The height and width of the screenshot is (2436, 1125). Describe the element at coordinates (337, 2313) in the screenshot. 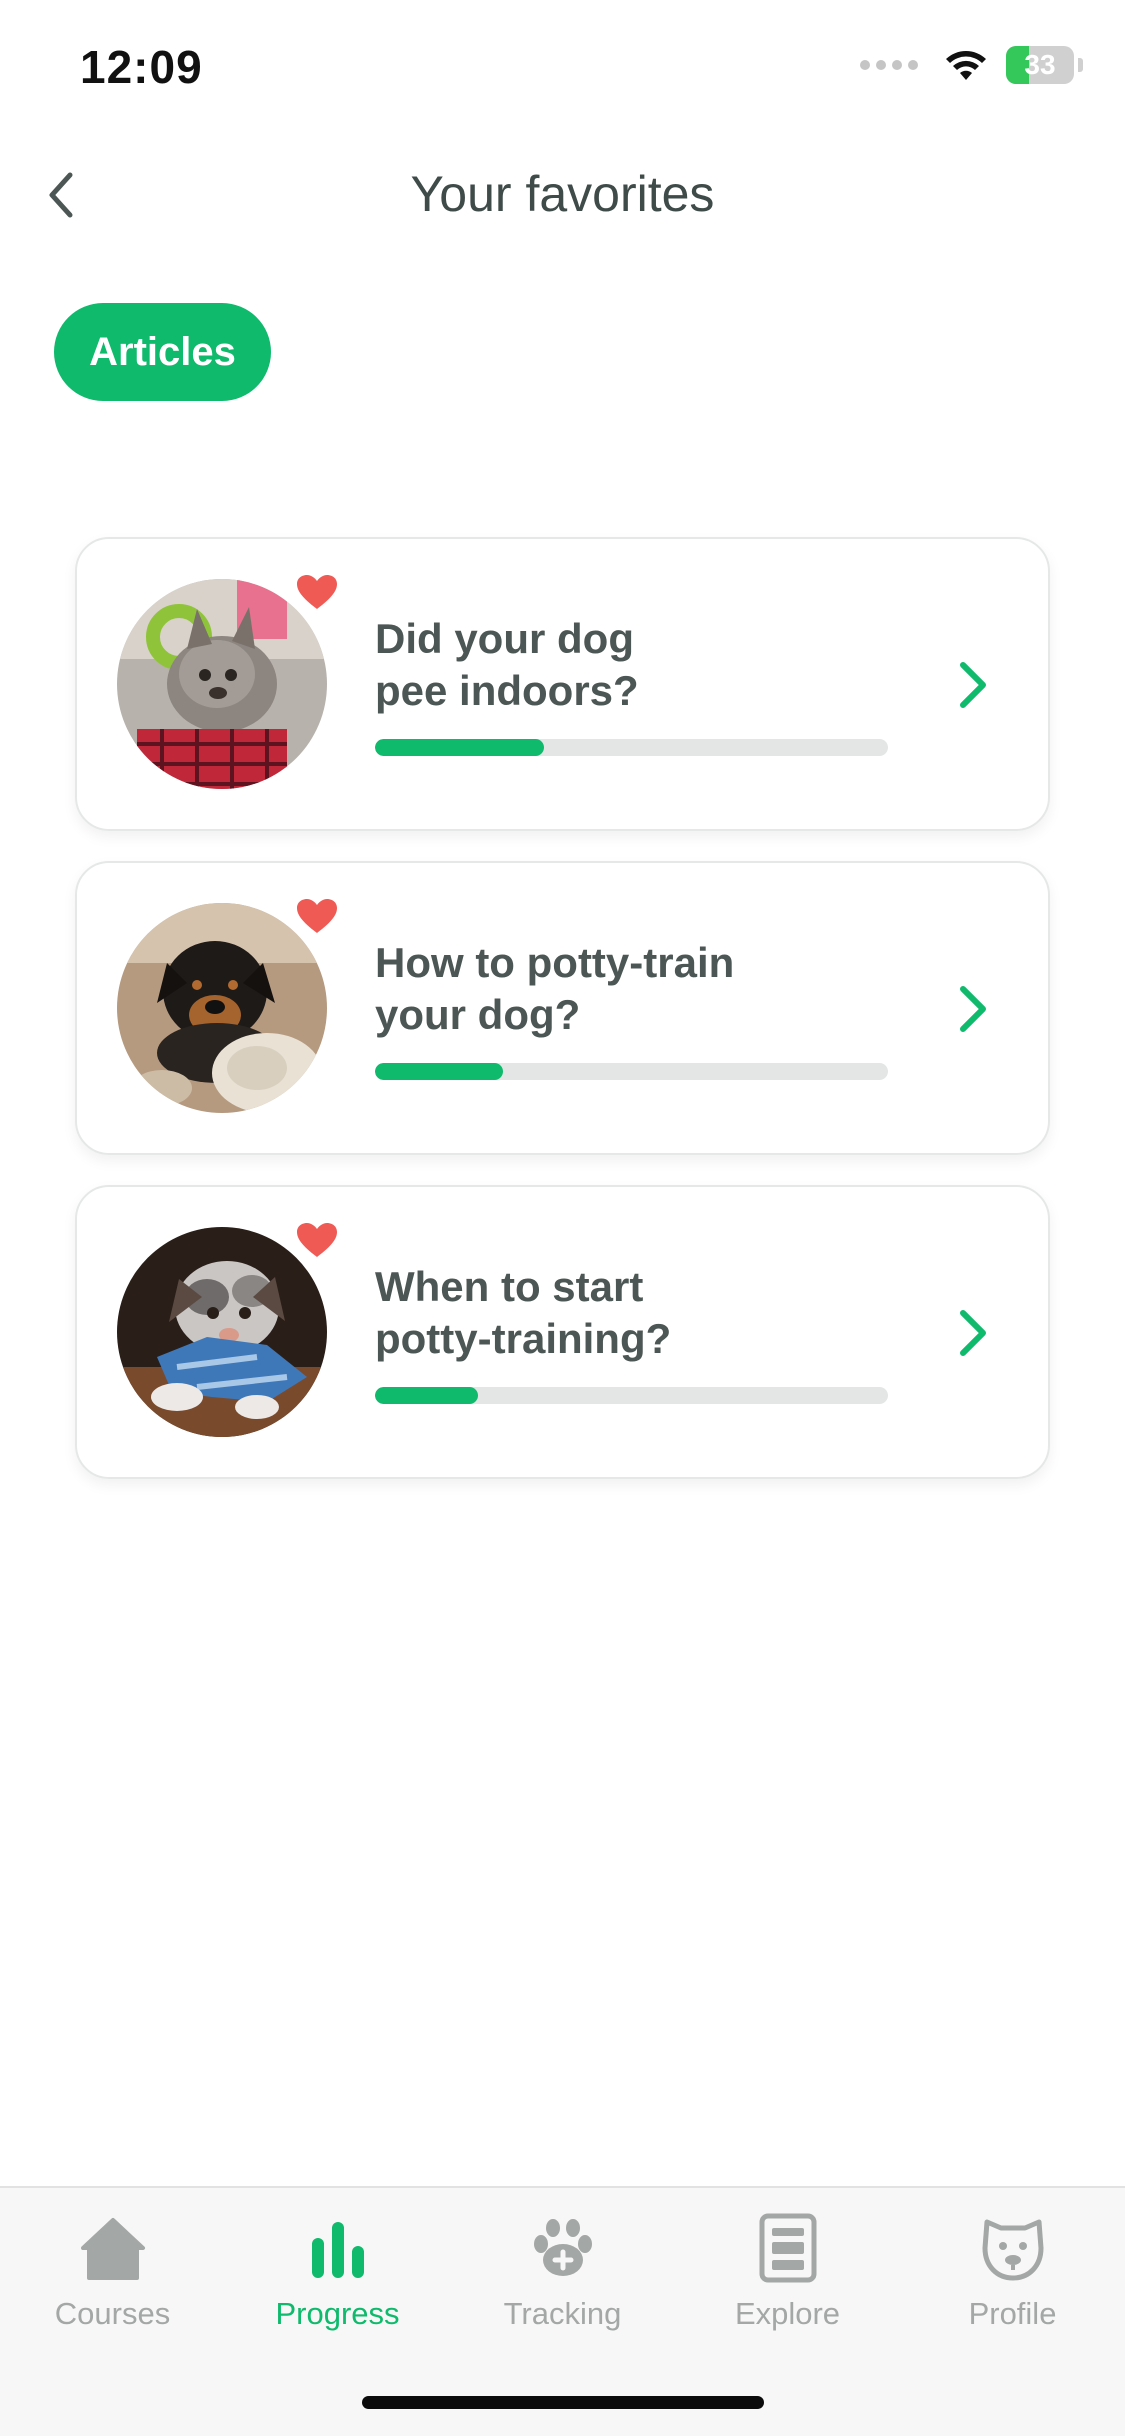

I see `tab-label: Progress` at that location.